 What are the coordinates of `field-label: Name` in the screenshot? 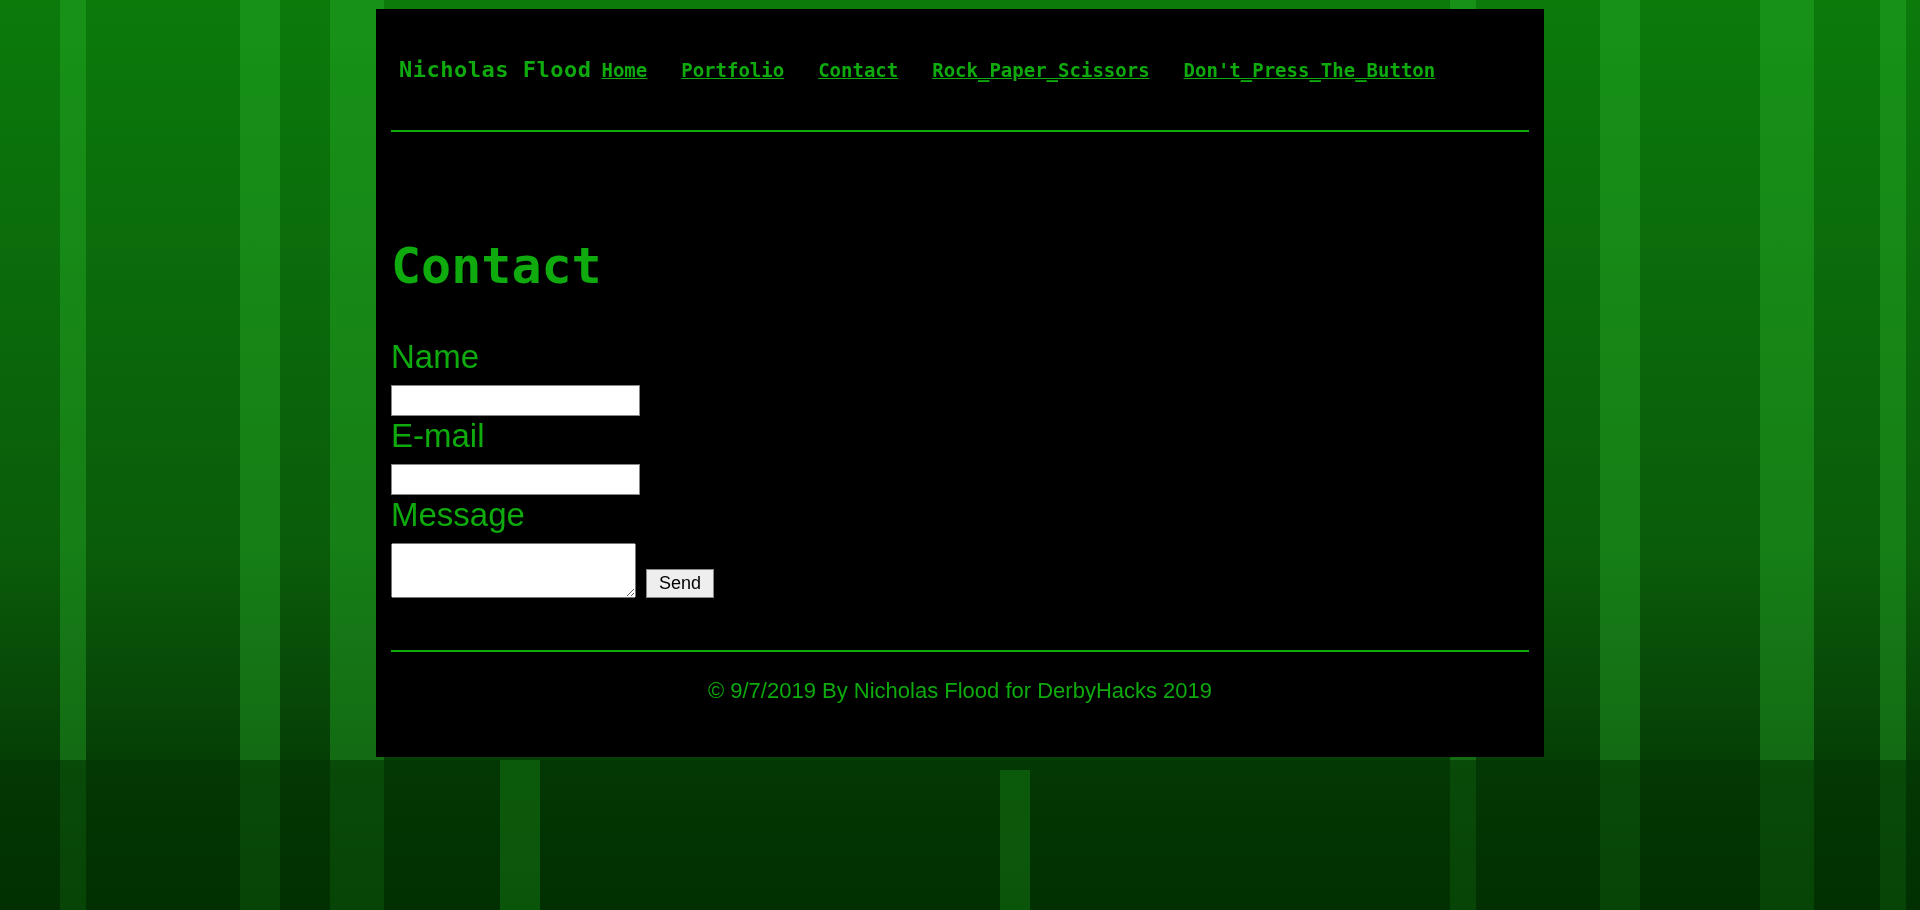 It's located at (435, 357).